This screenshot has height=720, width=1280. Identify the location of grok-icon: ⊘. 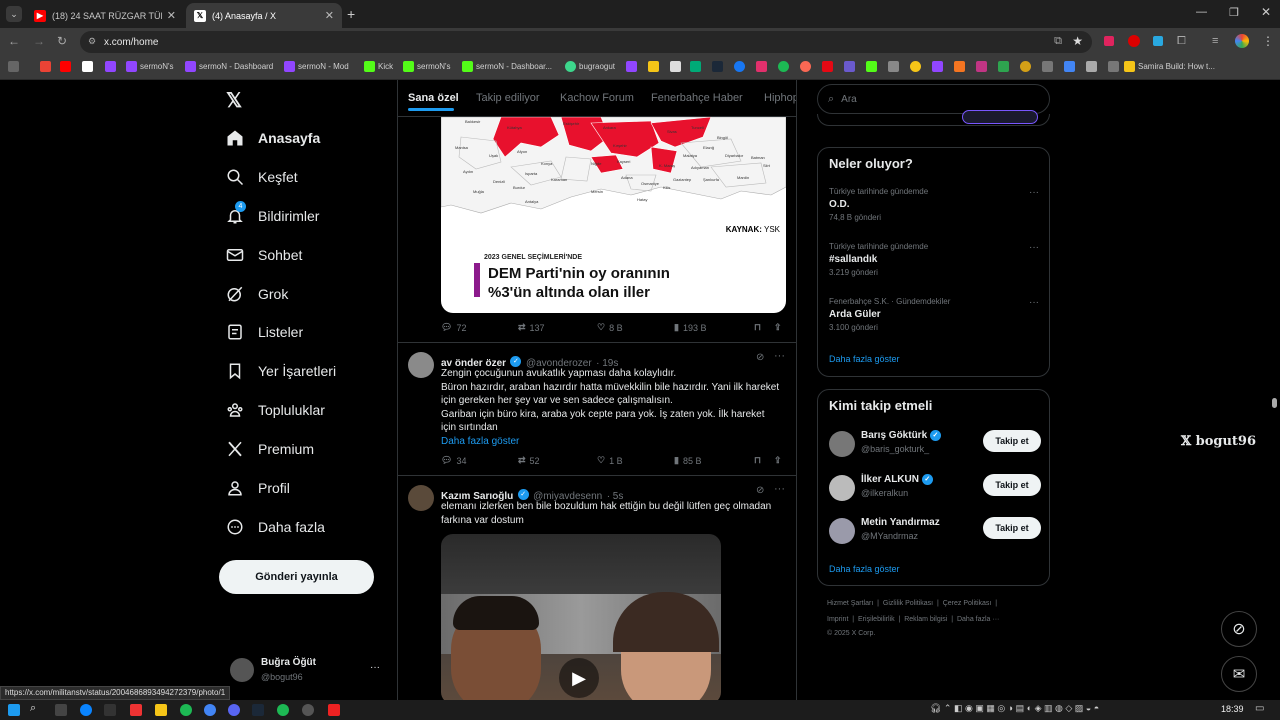
(760, 490).